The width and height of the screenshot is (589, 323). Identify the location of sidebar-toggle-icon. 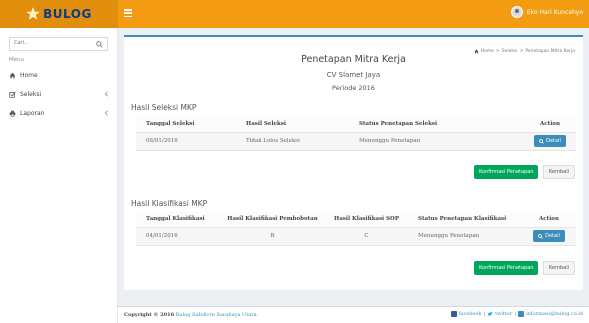
(128, 13).